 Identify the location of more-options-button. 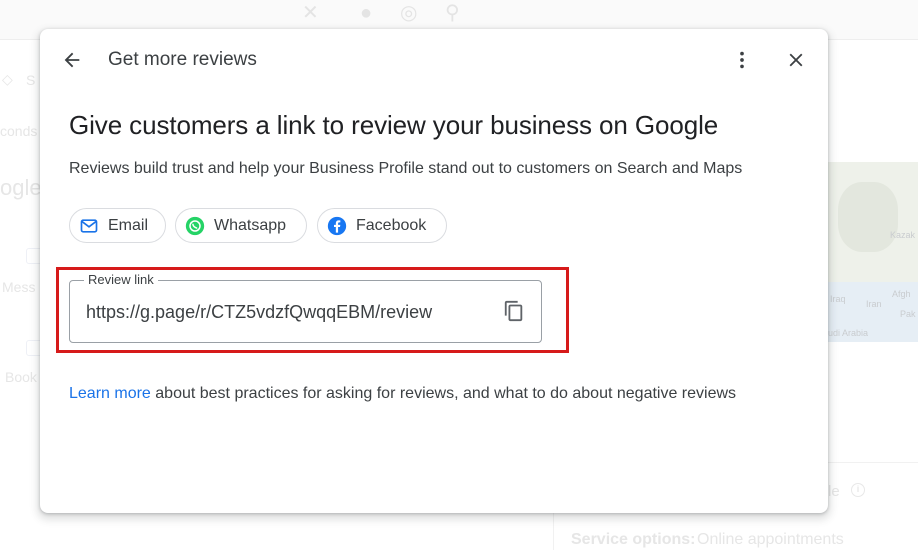
(742, 60).